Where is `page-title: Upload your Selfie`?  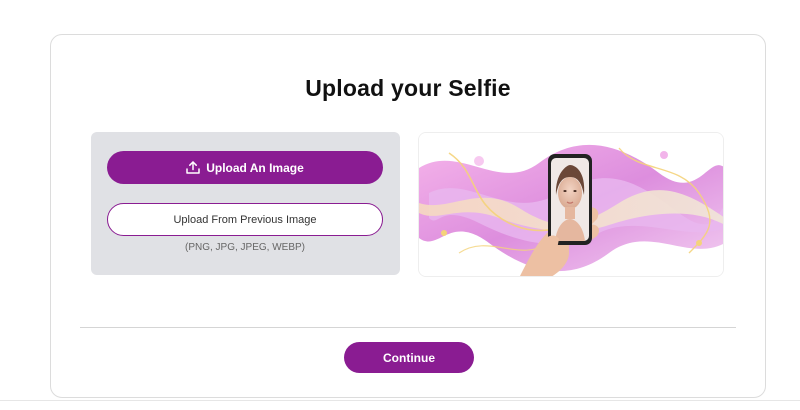 page-title: Upload your Selfie is located at coordinates (408, 88).